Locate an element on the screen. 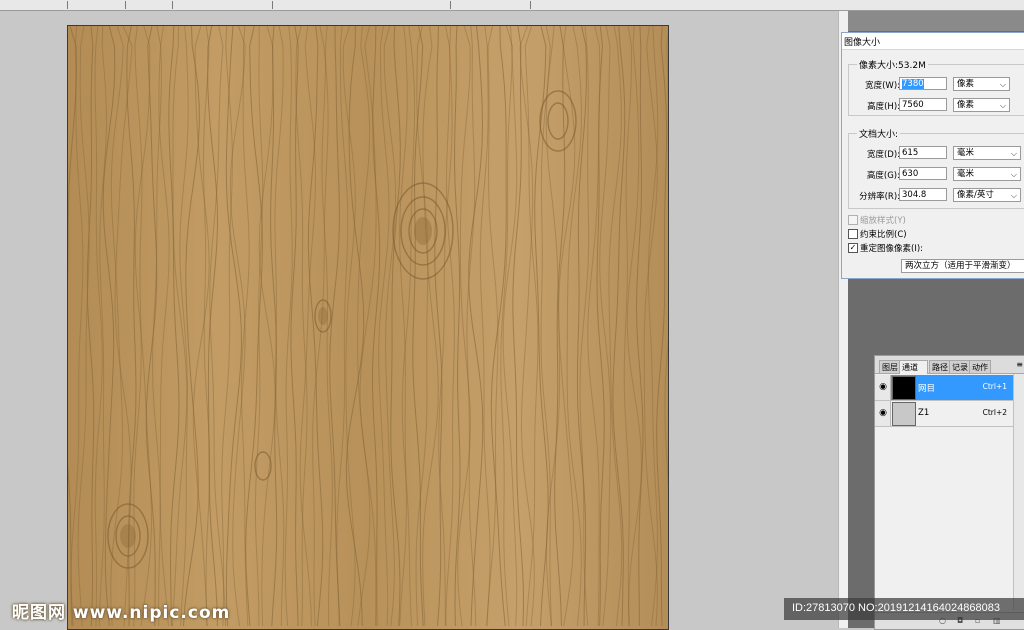 The width and height of the screenshot is (1024, 630). resample-method-select: 两次立方（适用于平滑渐变） is located at coordinates (962, 266).